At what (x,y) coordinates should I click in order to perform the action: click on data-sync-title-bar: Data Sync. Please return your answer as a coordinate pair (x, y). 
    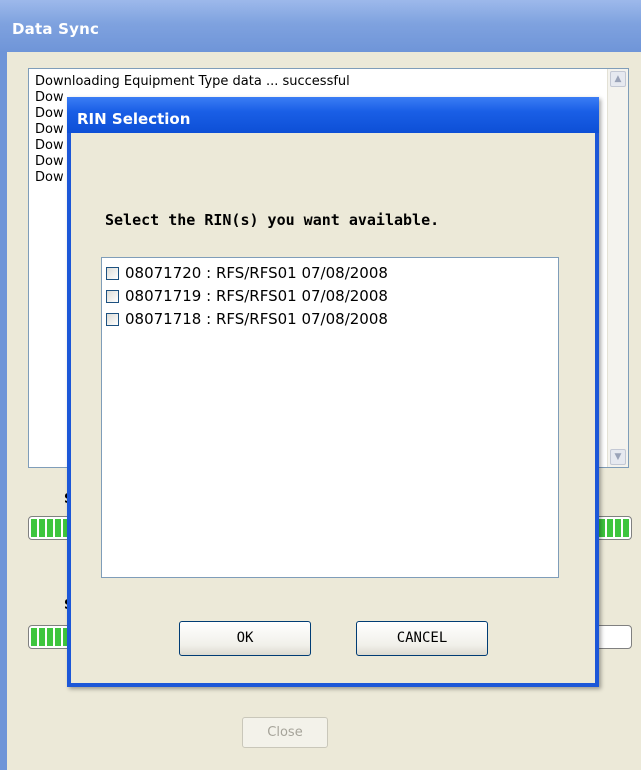
    Looking at the image, I should click on (320, 26).